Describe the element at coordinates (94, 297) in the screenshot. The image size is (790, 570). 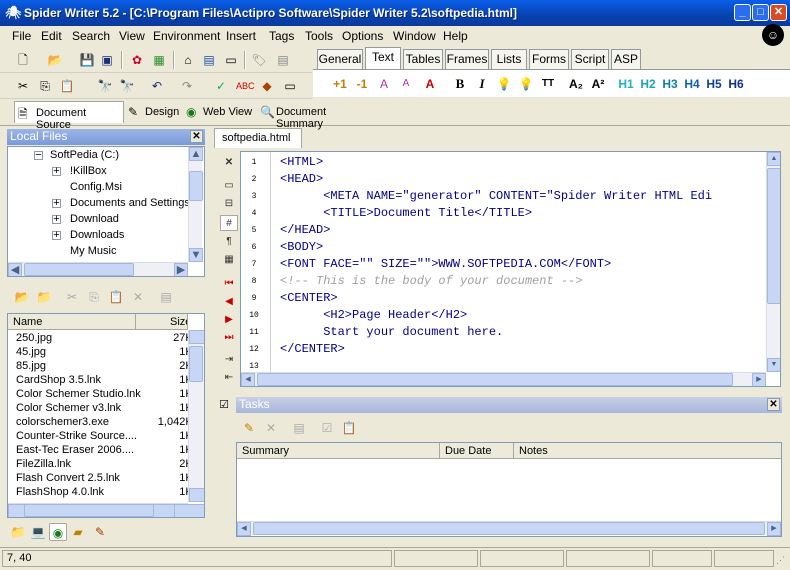
I see `copy-file-icon: ⎘` at that location.